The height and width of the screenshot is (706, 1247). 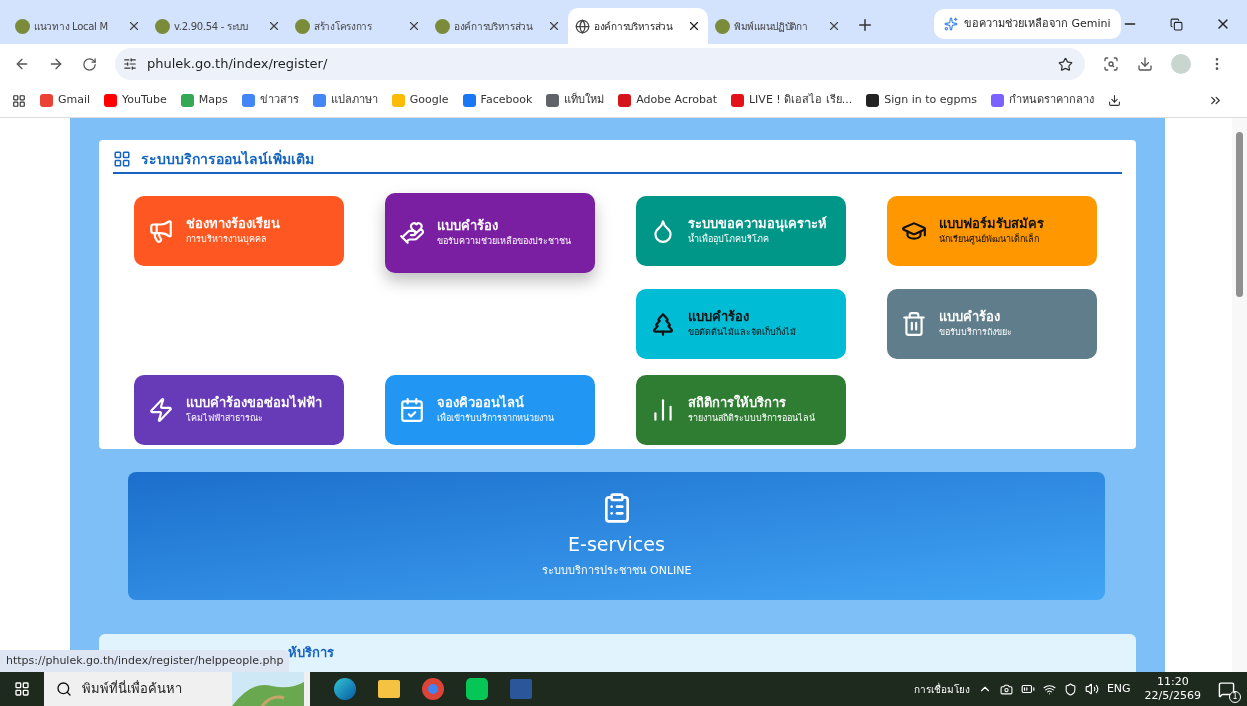 I want to click on apps-icon, so click(x=19, y=100).